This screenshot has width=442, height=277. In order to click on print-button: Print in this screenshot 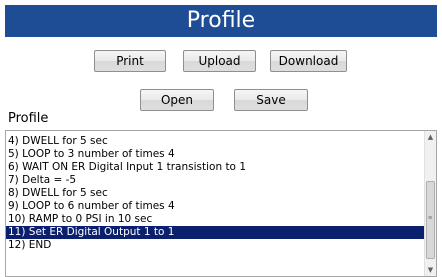, I will do `click(130, 61)`.